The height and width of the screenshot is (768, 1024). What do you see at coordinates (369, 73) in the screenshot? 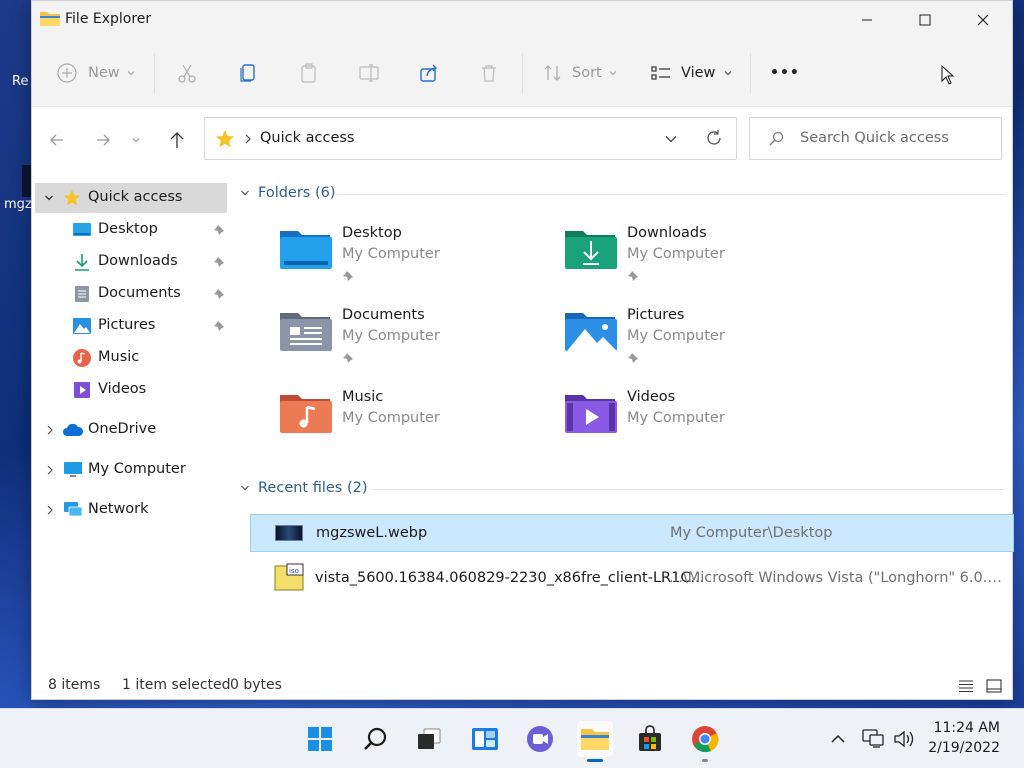
I see `rename-button` at bounding box center [369, 73].